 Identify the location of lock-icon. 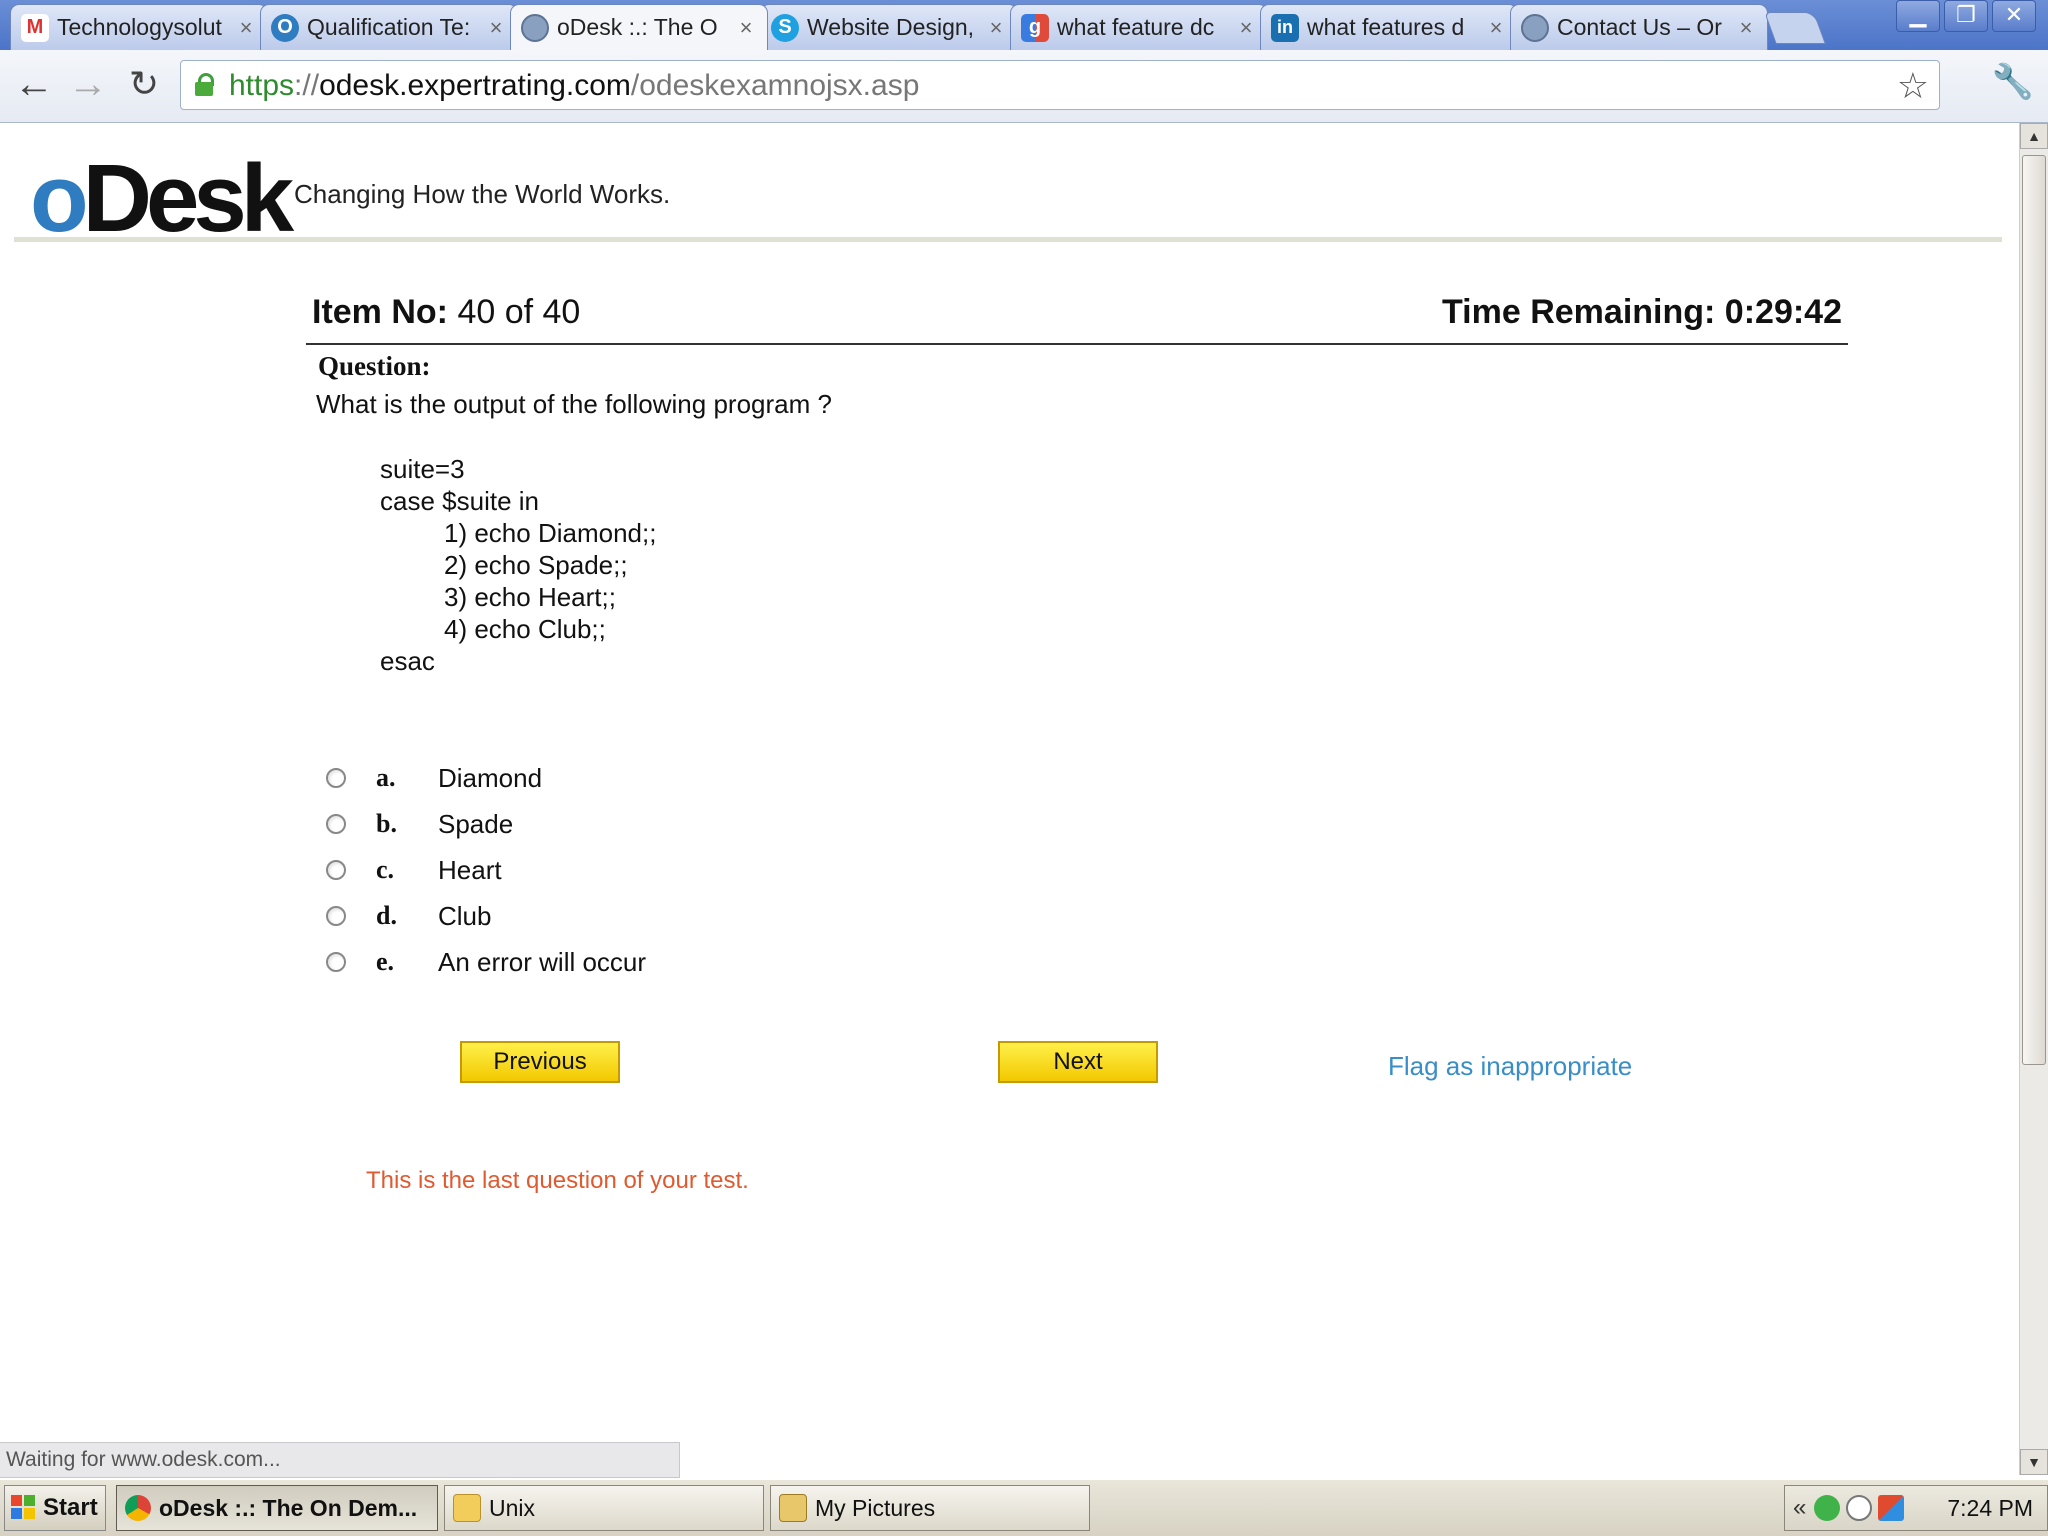
(204, 84).